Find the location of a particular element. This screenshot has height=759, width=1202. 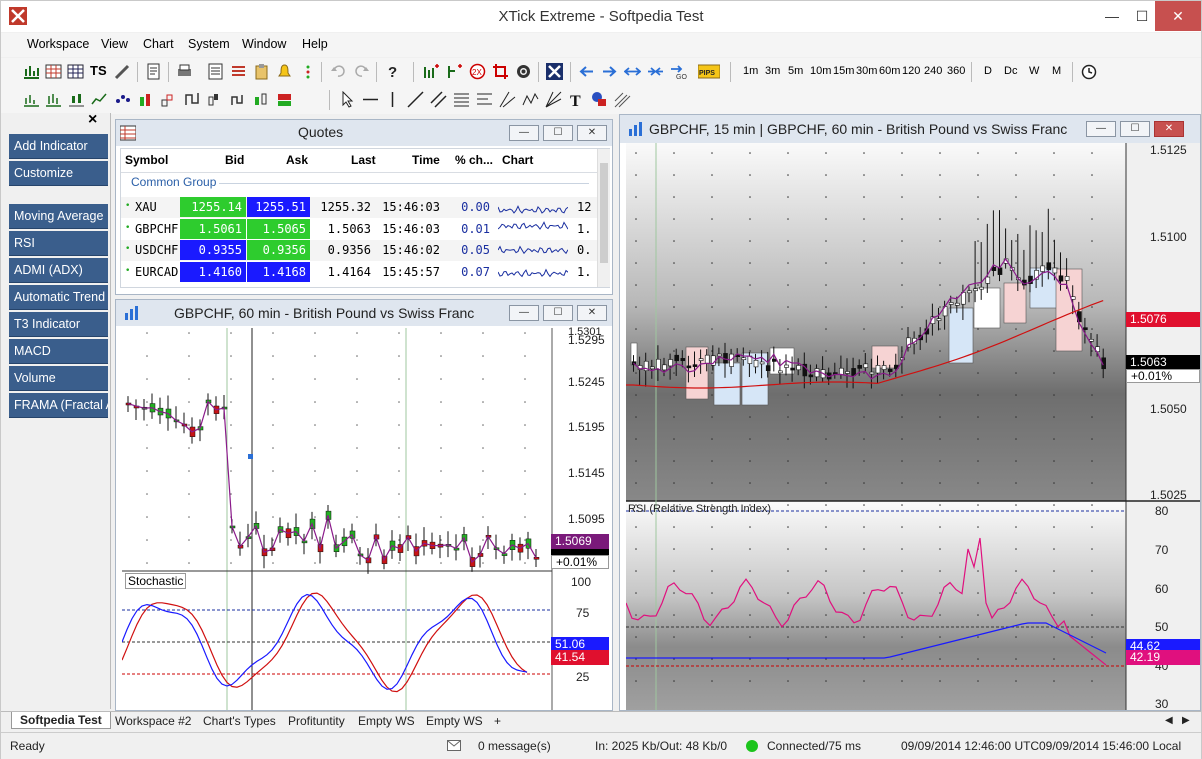

pips-icon: PIPS is located at coordinates (709, 71).